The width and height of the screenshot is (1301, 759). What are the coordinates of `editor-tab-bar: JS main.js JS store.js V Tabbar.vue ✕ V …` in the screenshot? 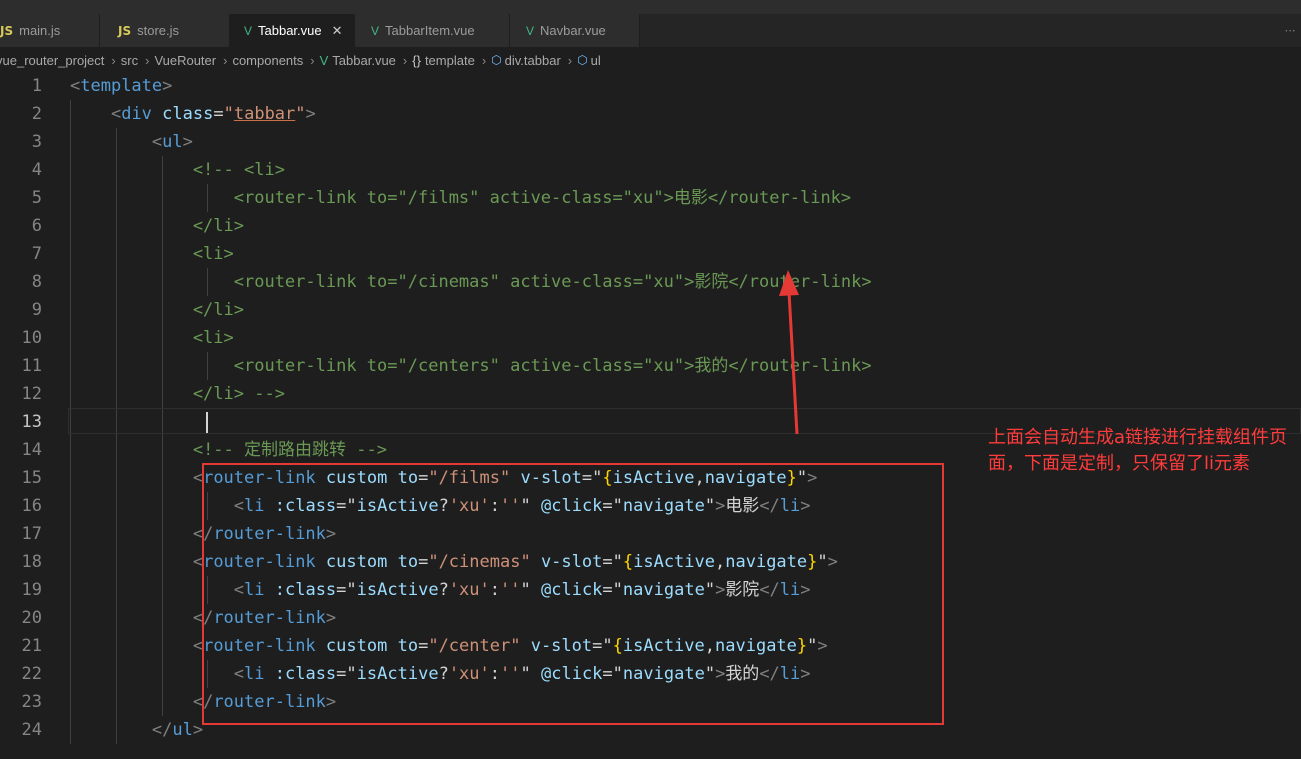 It's located at (650, 30).